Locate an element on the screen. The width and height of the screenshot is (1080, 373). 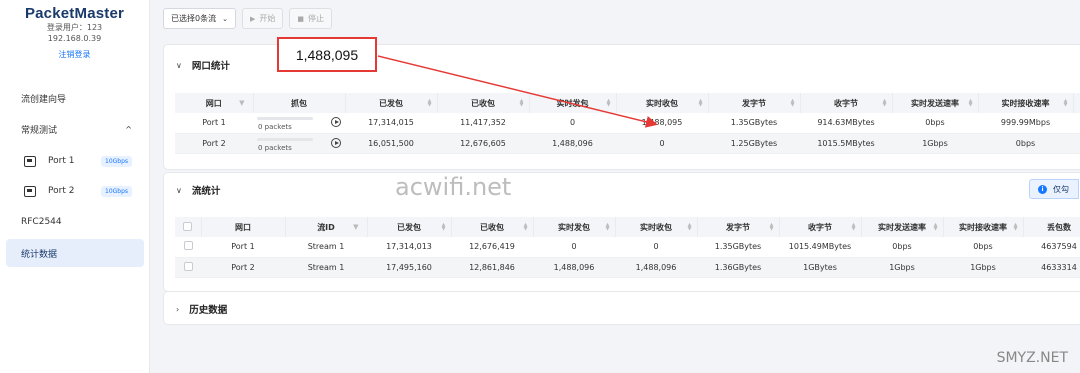
cell-tx-rate: 1Gbps is located at coordinates (935, 143).